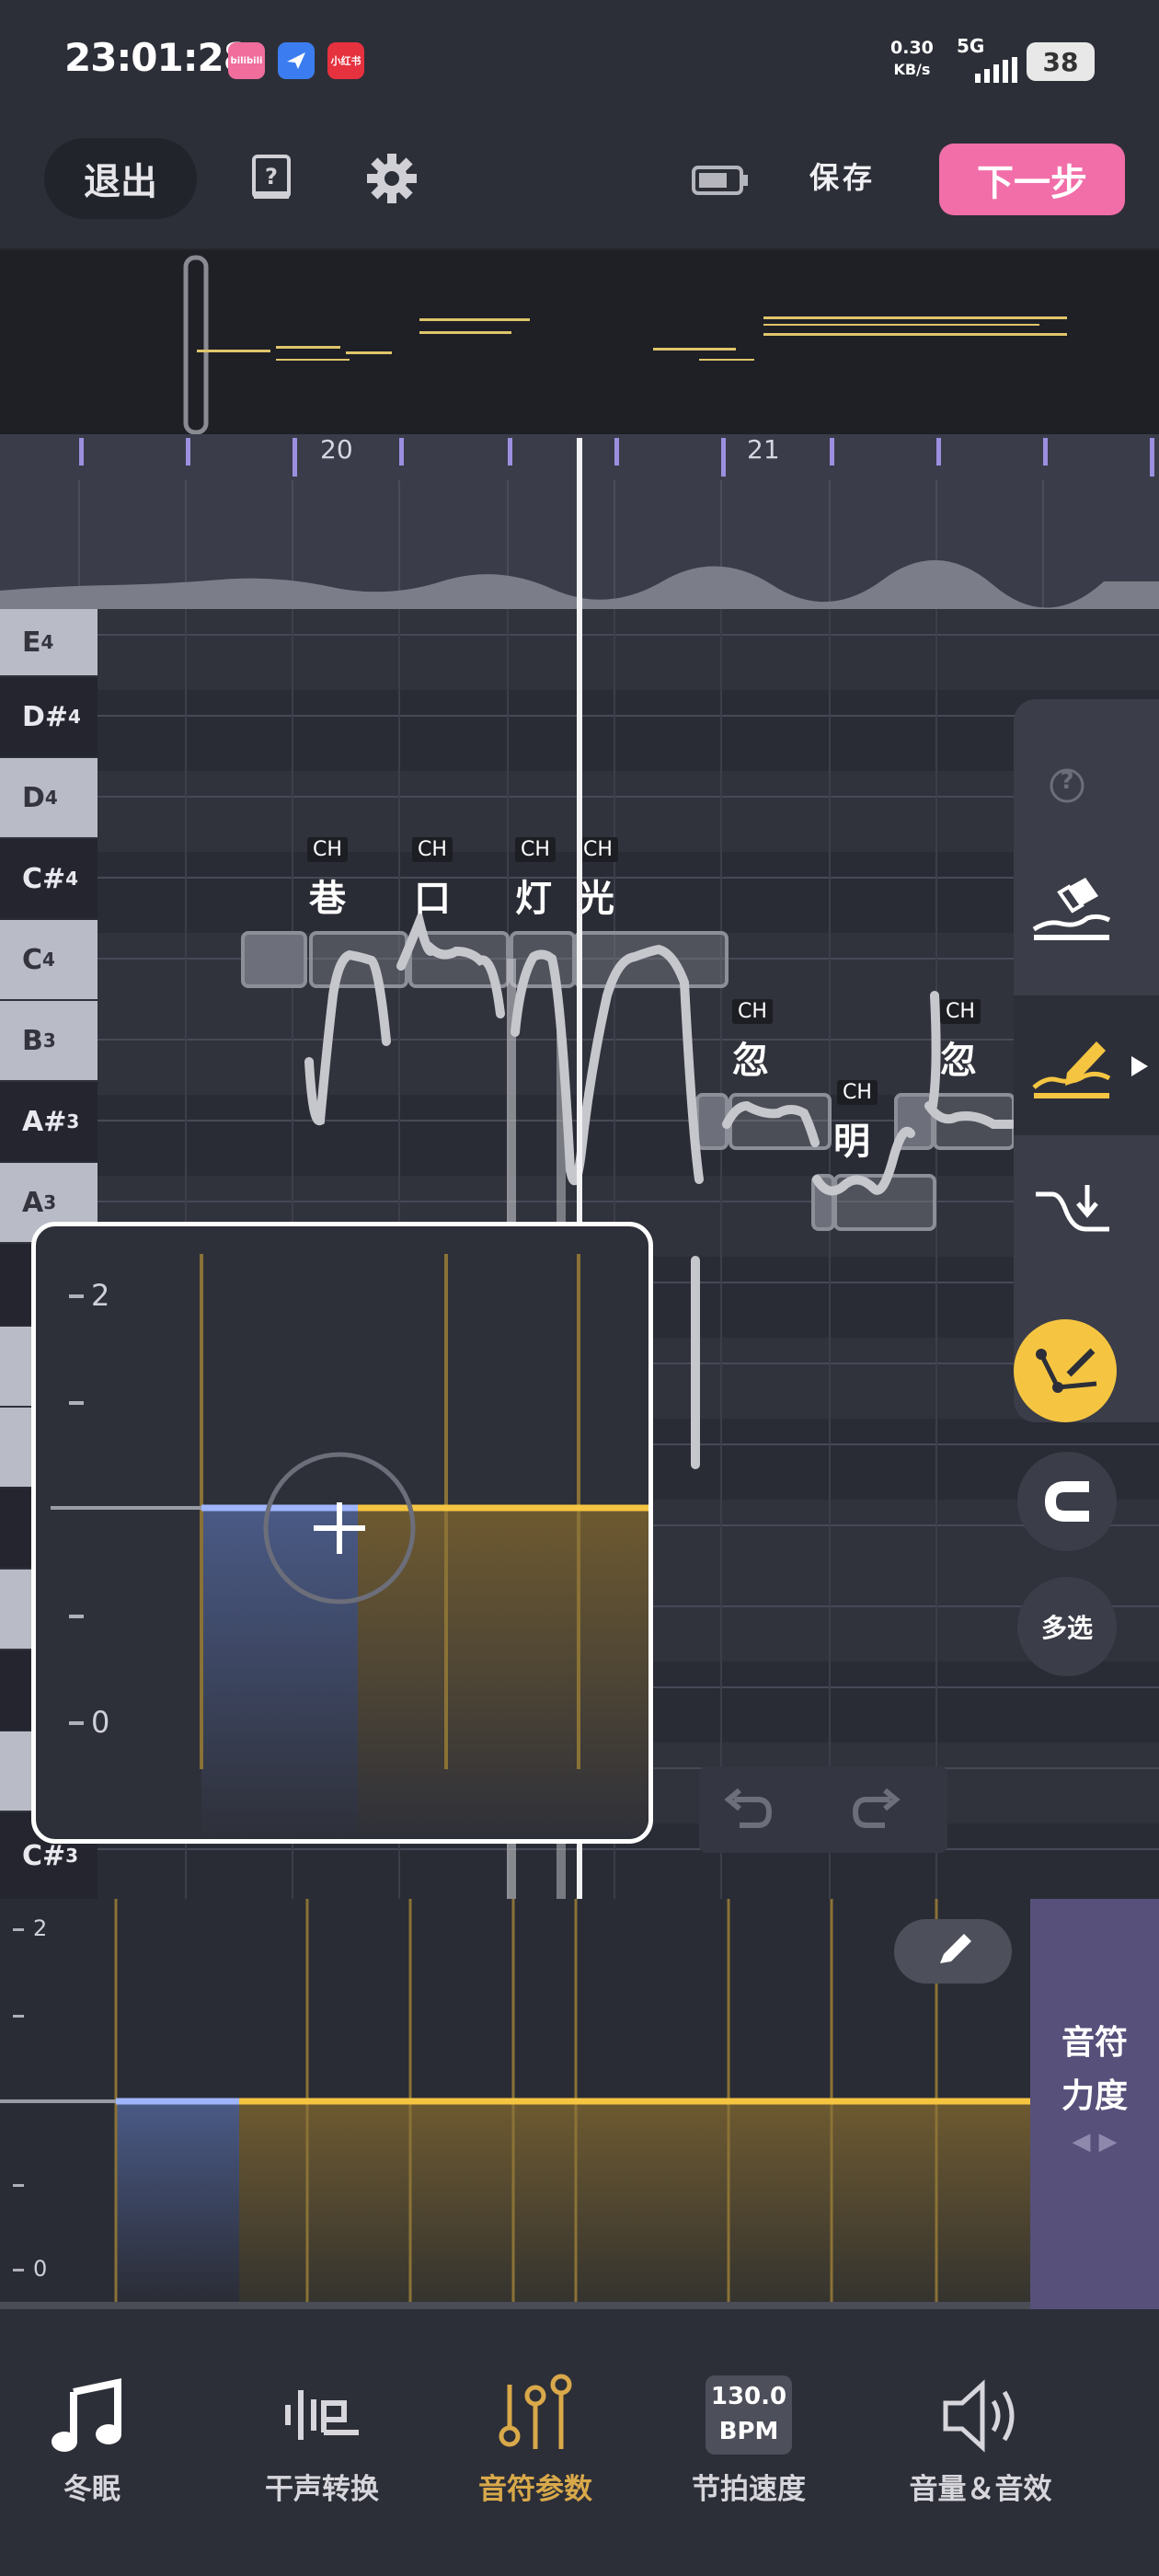 The height and width of the screenshot is (2576, 1159). What do you see at coordinates (823, 1809) in the screenshot?
I see `undo-redo-bar` at bounding box center [823, 1809].